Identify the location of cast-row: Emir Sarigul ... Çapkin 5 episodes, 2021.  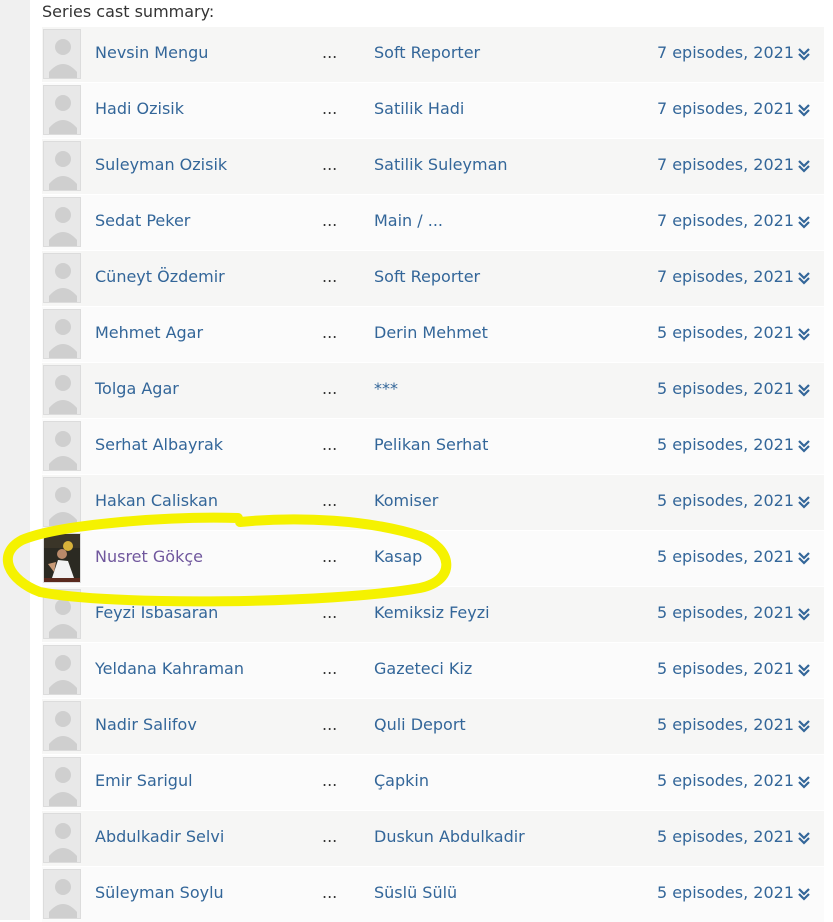
(433, 782).